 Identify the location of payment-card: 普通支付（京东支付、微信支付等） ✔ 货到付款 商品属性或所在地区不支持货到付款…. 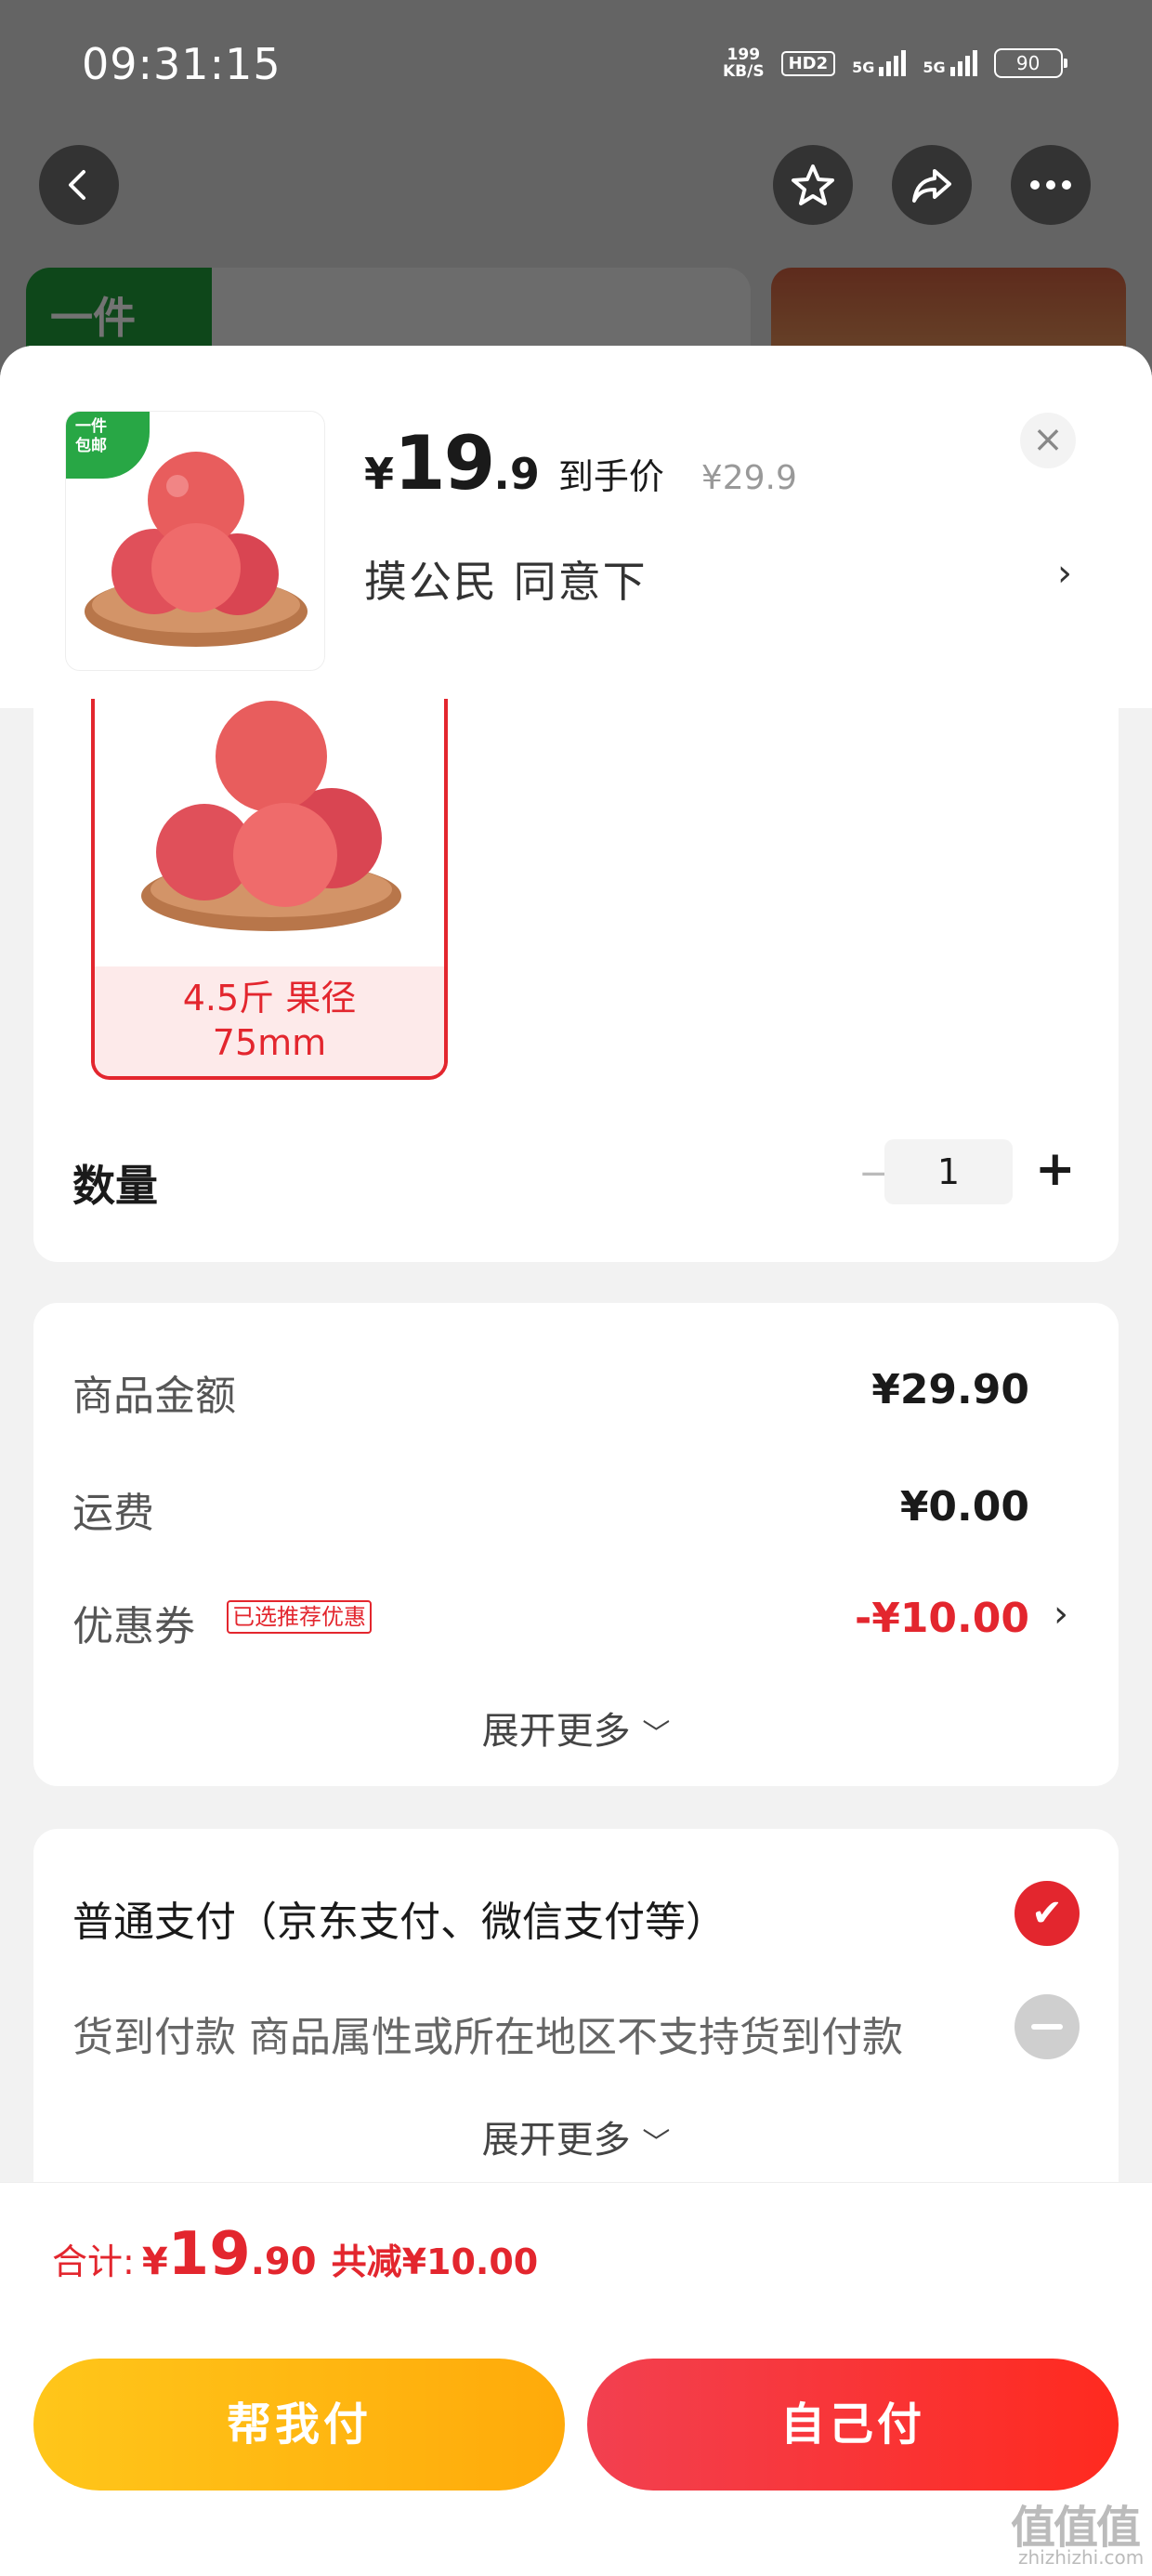
(576, 2024).